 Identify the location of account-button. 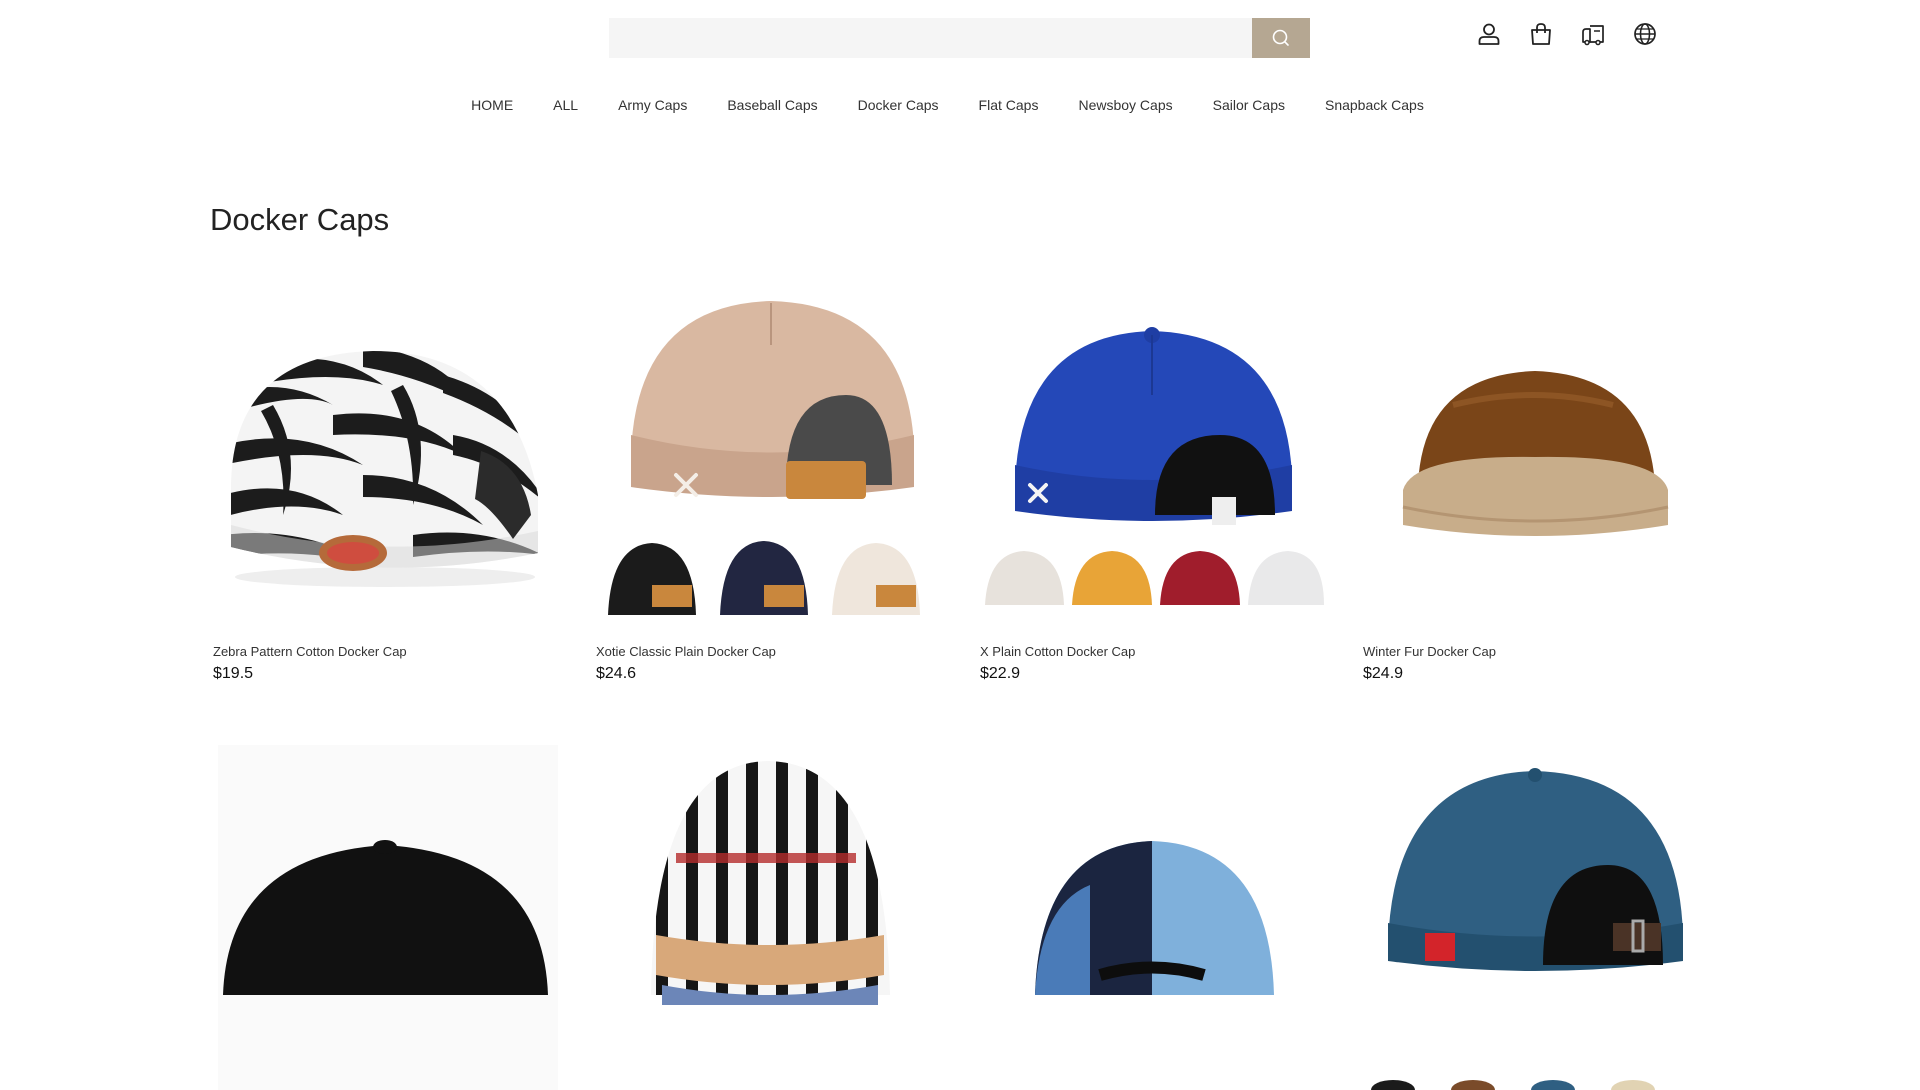
(1489, 34).